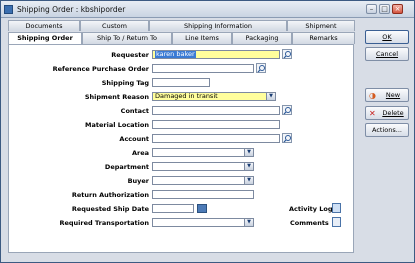  I want to click on required-transportation-select: ▼, so click(203, 222).